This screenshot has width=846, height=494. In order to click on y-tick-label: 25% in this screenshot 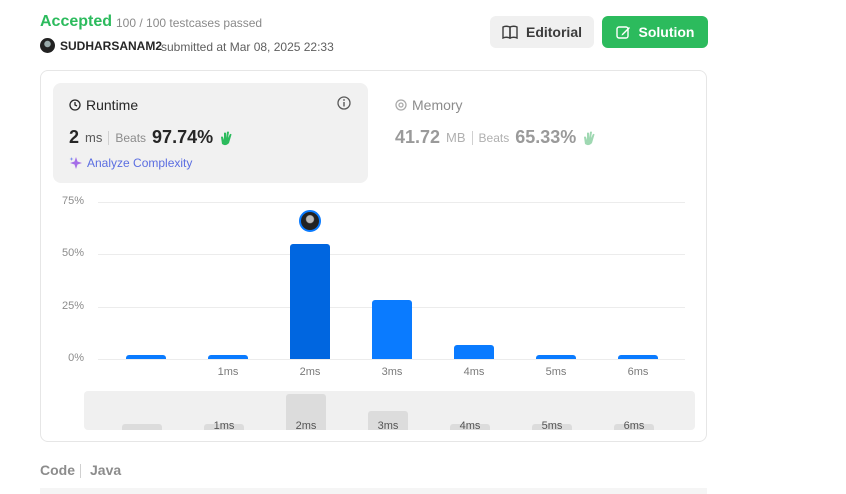, I will do `click(72, 305)`.